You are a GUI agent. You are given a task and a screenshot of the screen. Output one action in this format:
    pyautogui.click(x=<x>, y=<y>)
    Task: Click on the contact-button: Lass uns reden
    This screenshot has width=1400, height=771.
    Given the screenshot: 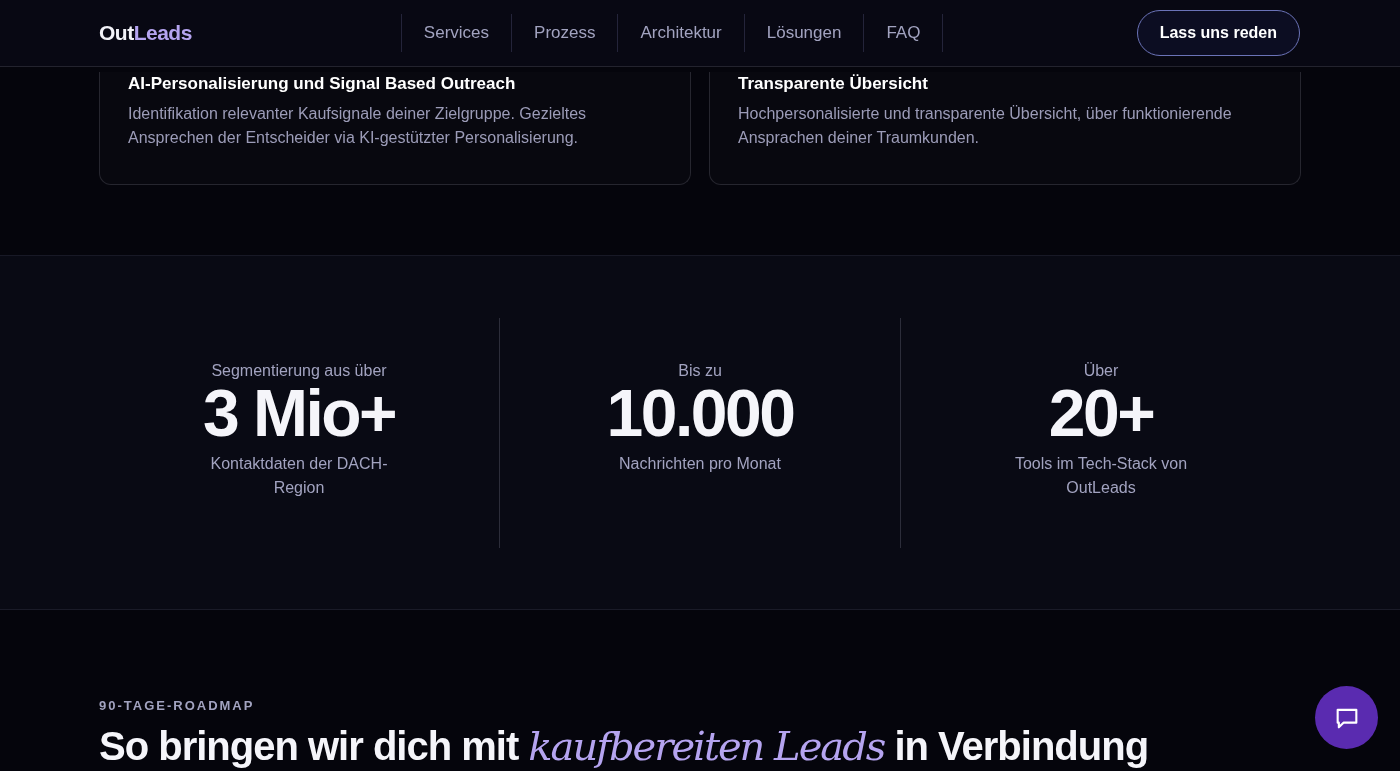 What is the action you would take?
    pyautogui.click(x=1218, y=33)
    